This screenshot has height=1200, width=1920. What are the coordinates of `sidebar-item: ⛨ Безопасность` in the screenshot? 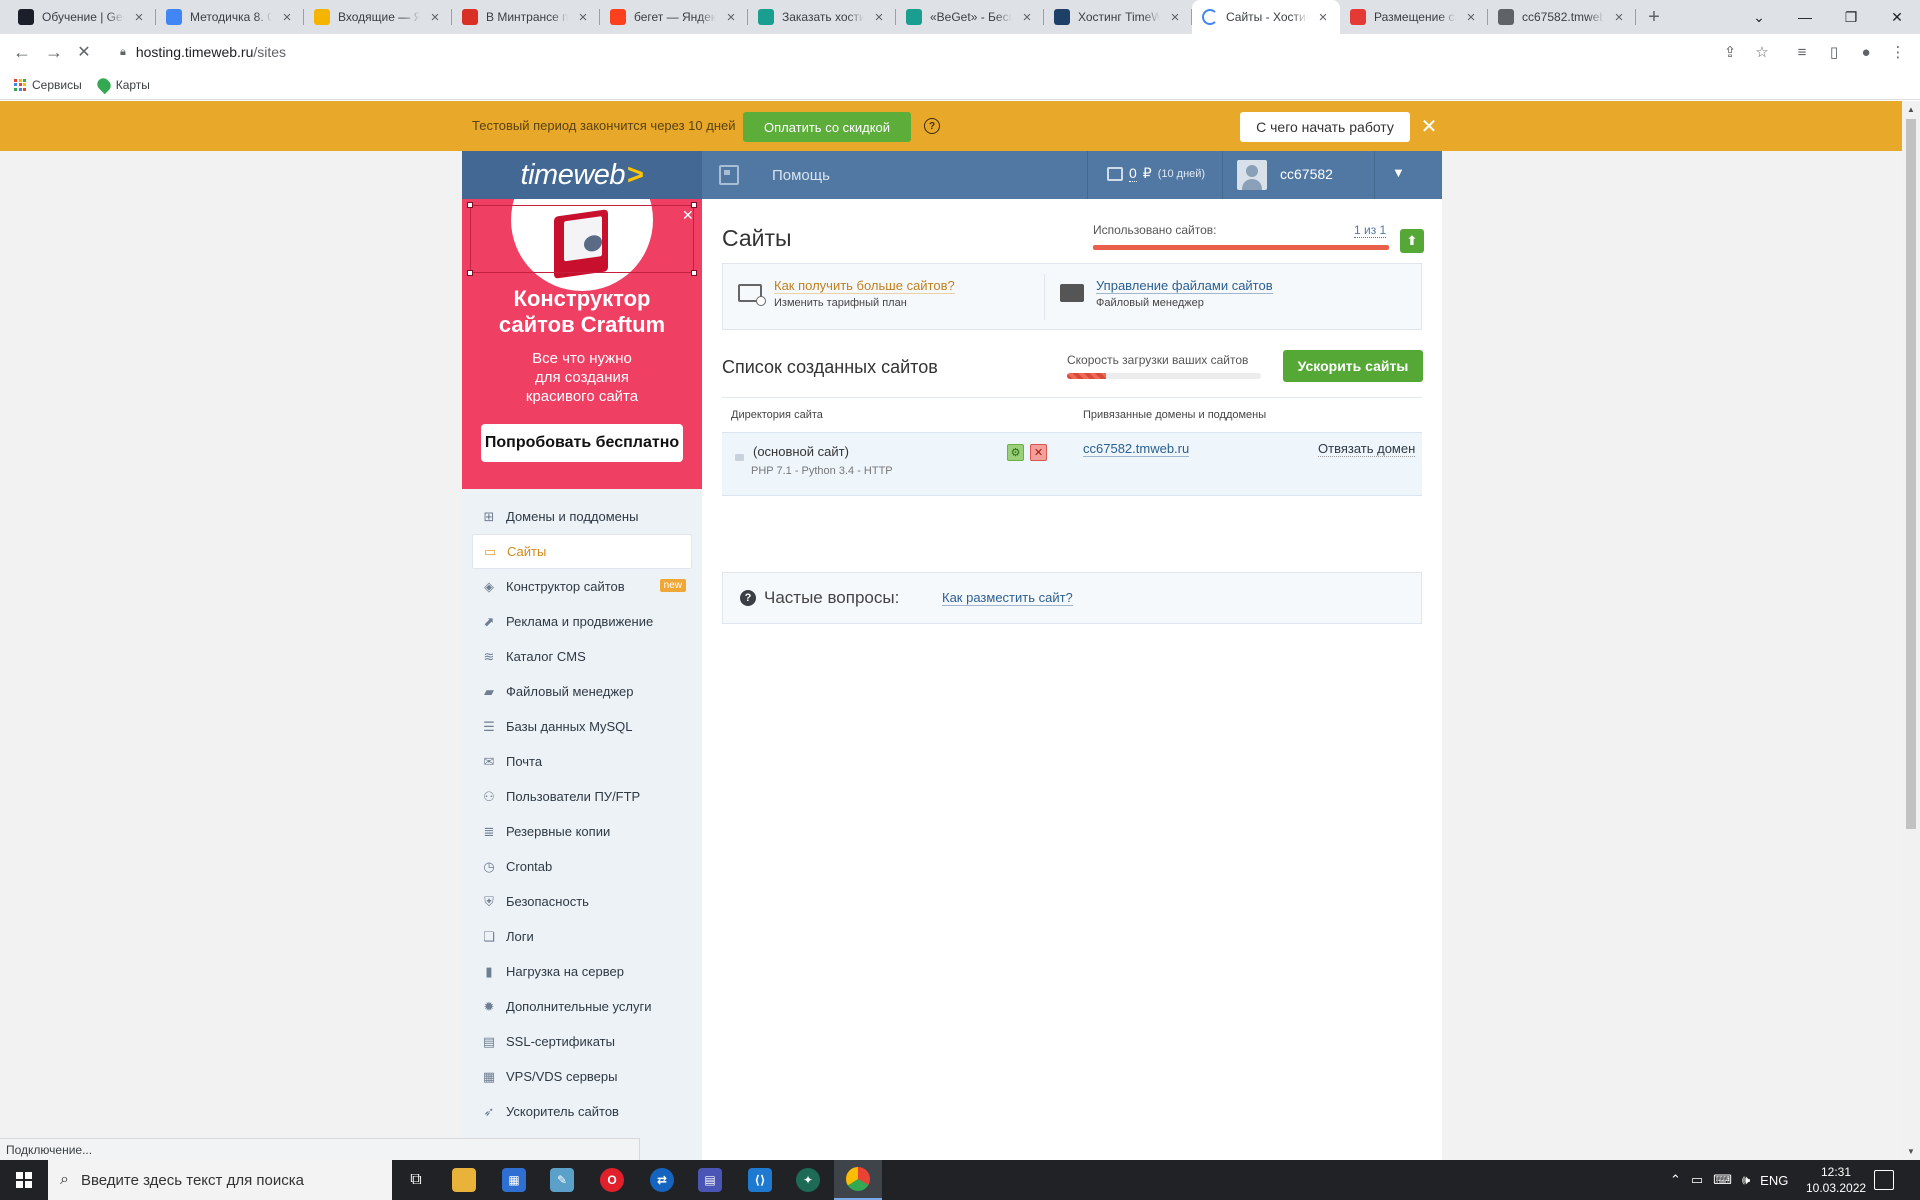 It's located at (582, 901).